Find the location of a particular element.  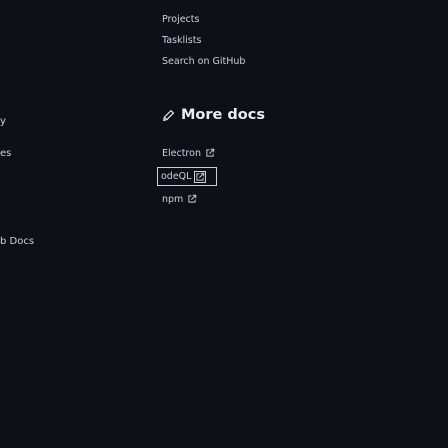

doc-link-label: Electron is located at coordinates (181, 153).